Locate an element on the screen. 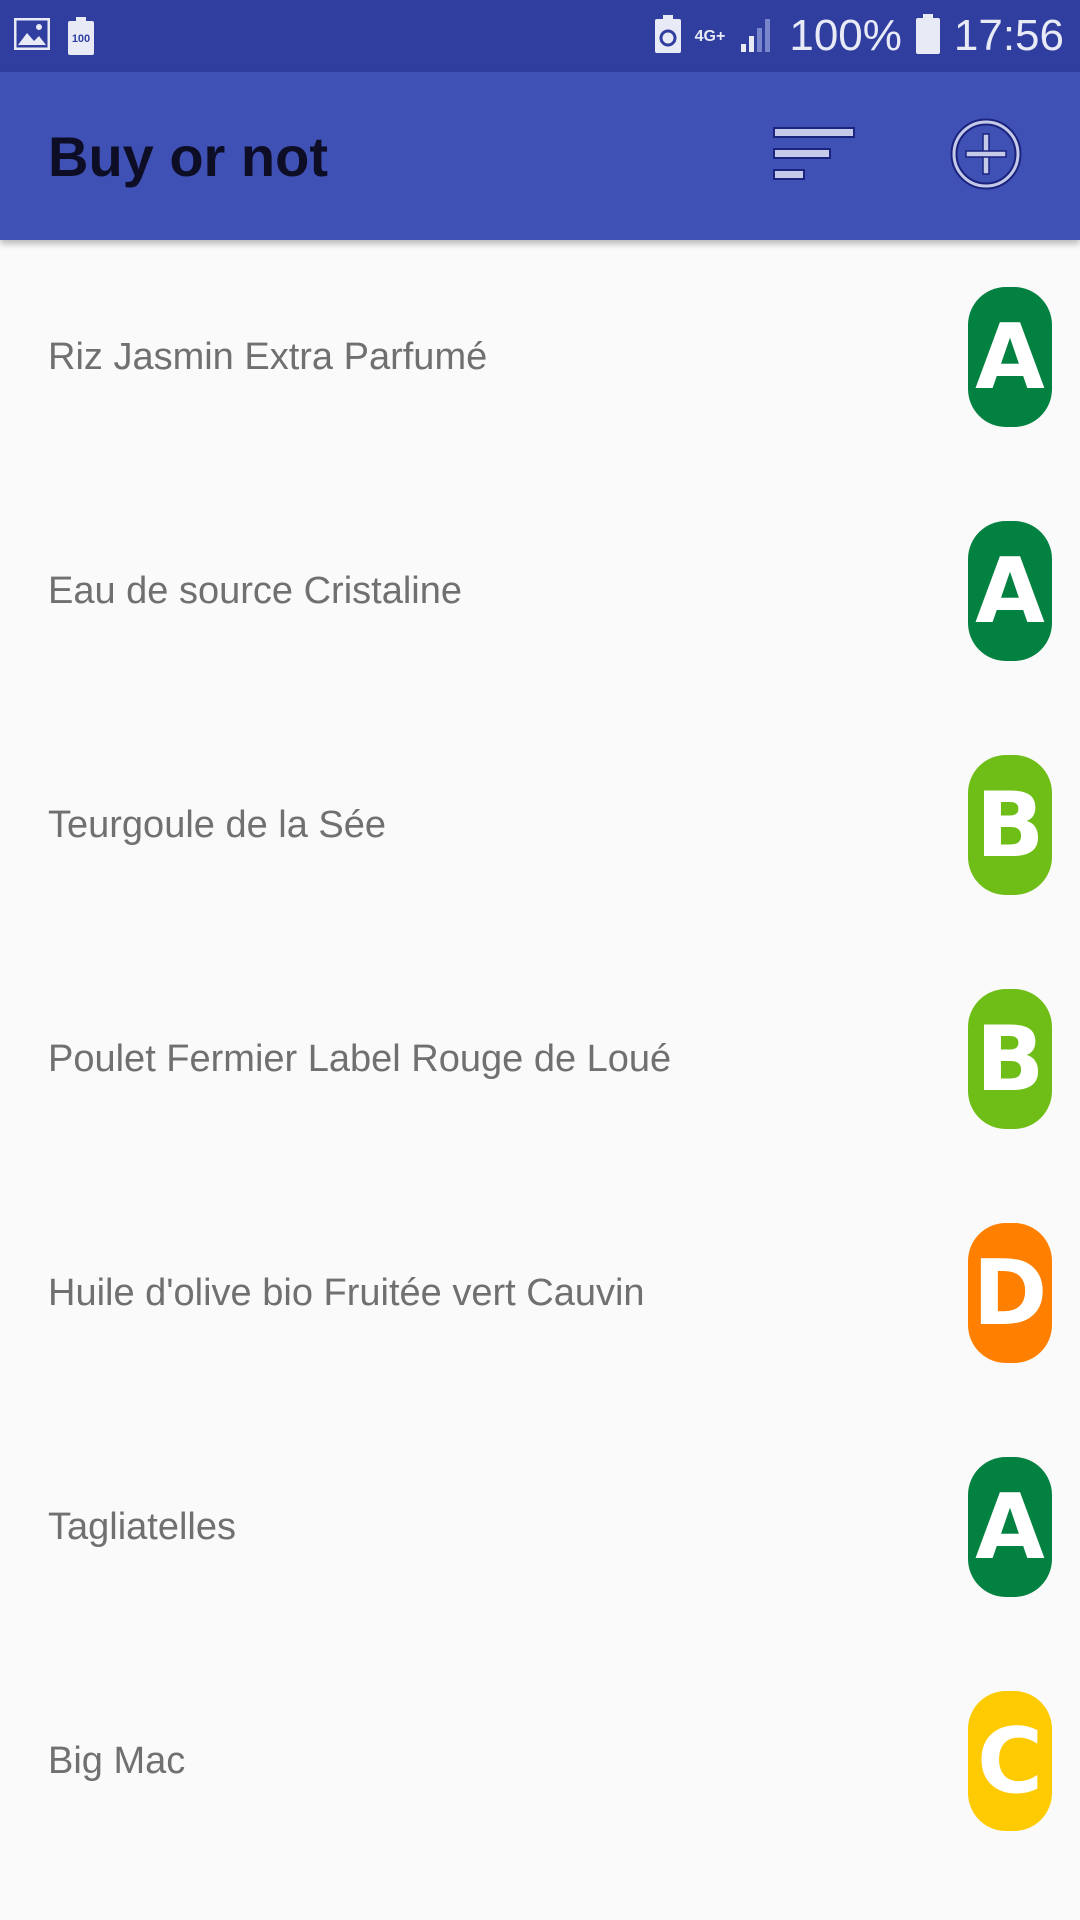  list-item: Poulet Fermier Label Rouge de Loué B is located at coordinates (540, 1059).